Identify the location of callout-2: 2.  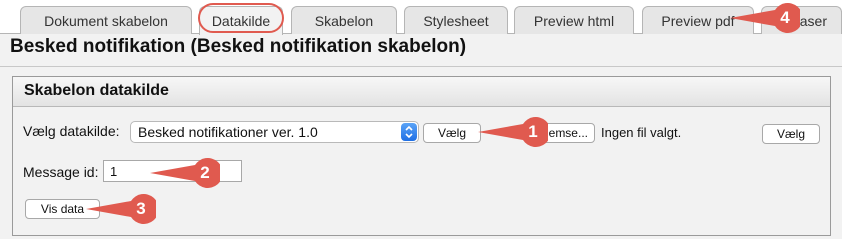
(185, 173).